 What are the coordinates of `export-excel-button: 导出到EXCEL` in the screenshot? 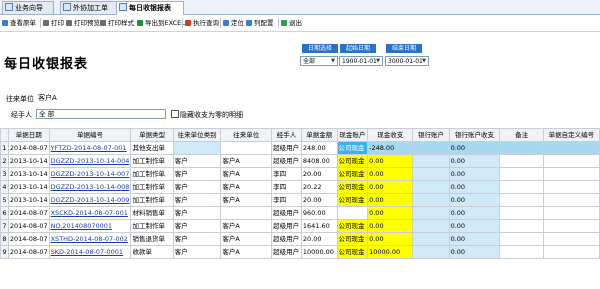 It's located at (161, 23).